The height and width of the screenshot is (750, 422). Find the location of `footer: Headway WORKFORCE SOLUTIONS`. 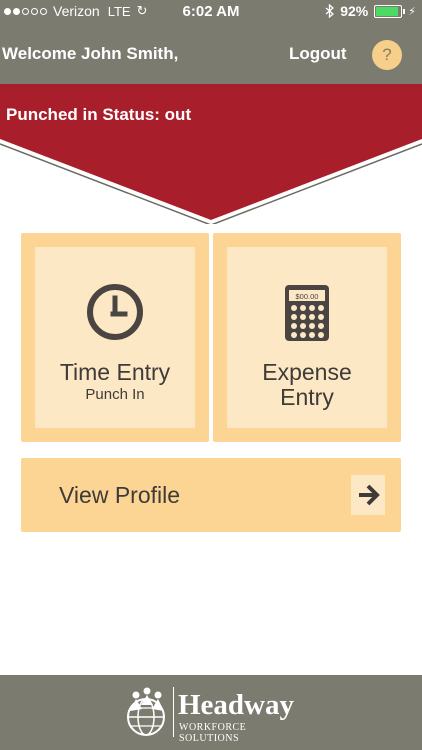

footer: Headway WORKFORCE SOLUTIONS is located at coordinates (211, 712).